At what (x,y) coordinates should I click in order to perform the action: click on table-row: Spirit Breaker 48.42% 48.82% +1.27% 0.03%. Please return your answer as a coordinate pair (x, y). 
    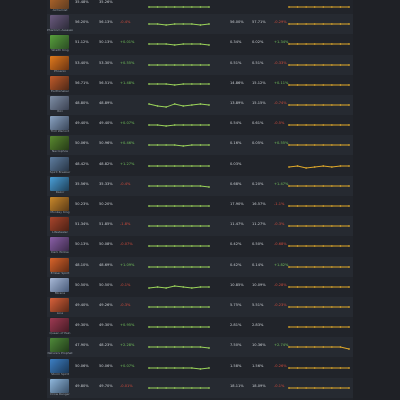
    Looking at the image, I should click on (200, 166).